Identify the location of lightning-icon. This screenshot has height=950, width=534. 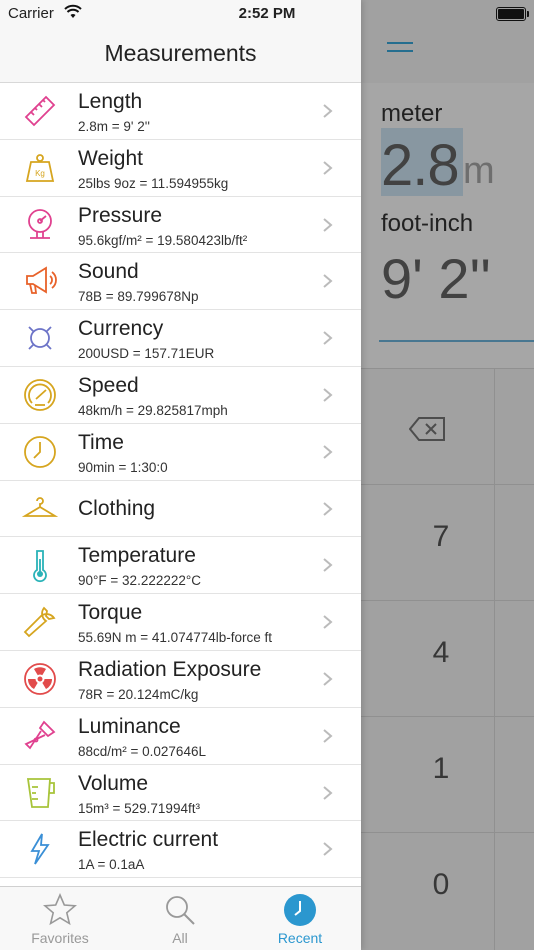
(40, 849).